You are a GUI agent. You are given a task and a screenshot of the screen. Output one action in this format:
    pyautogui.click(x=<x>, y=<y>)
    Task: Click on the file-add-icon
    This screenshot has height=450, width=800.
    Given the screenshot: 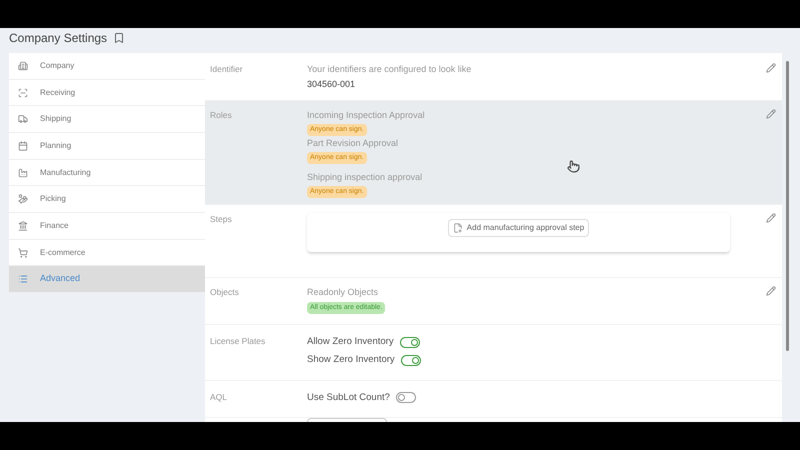 What is the action you would take?
    pyautogui.click(x=457, y=228)
    